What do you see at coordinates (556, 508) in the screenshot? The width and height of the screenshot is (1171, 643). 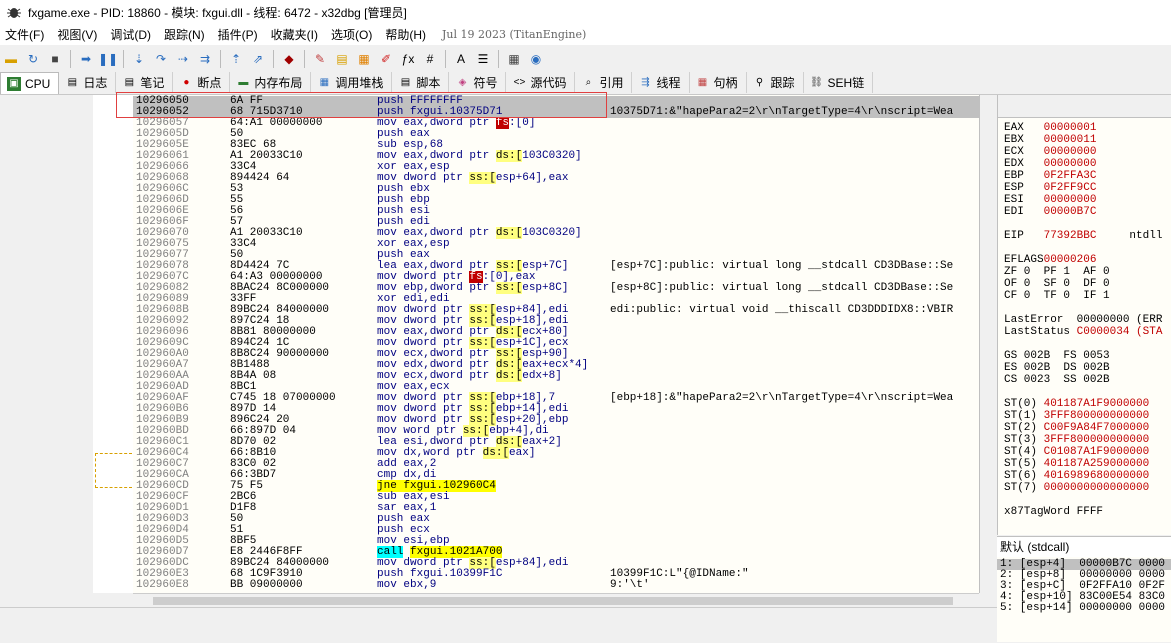 I see `disasm-row: 102960D1 D1F8 sar eax,1` at bounding box center [556, 508].